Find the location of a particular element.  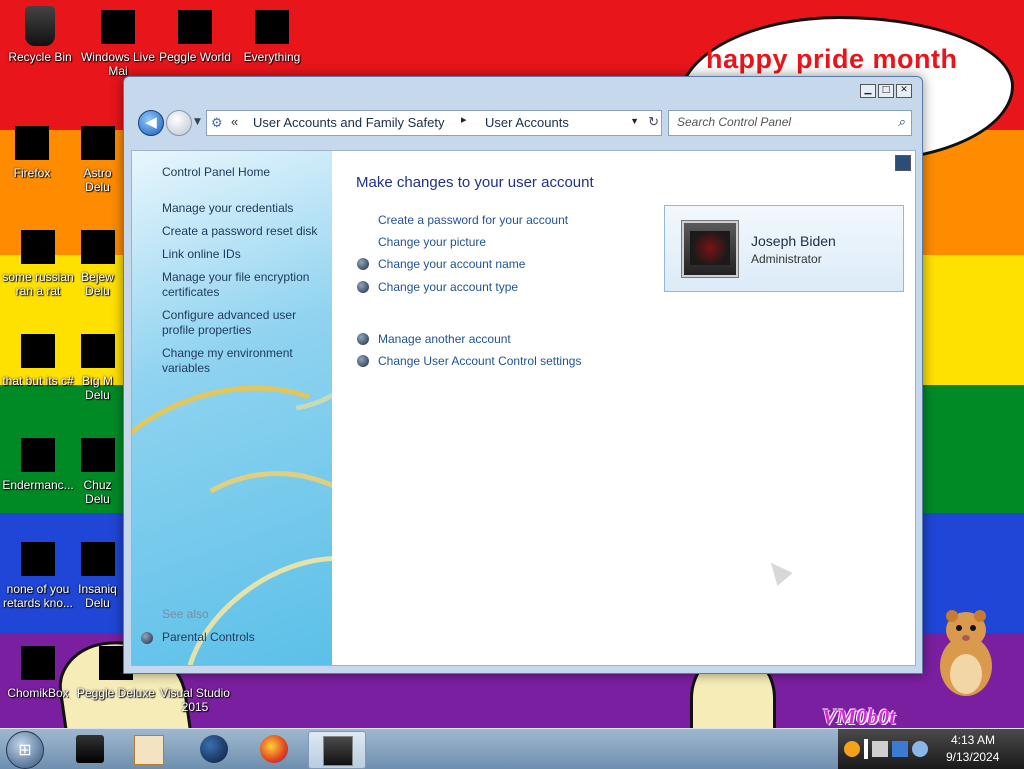

refresh-icon: ↻ is located at coordinates (653, 122).